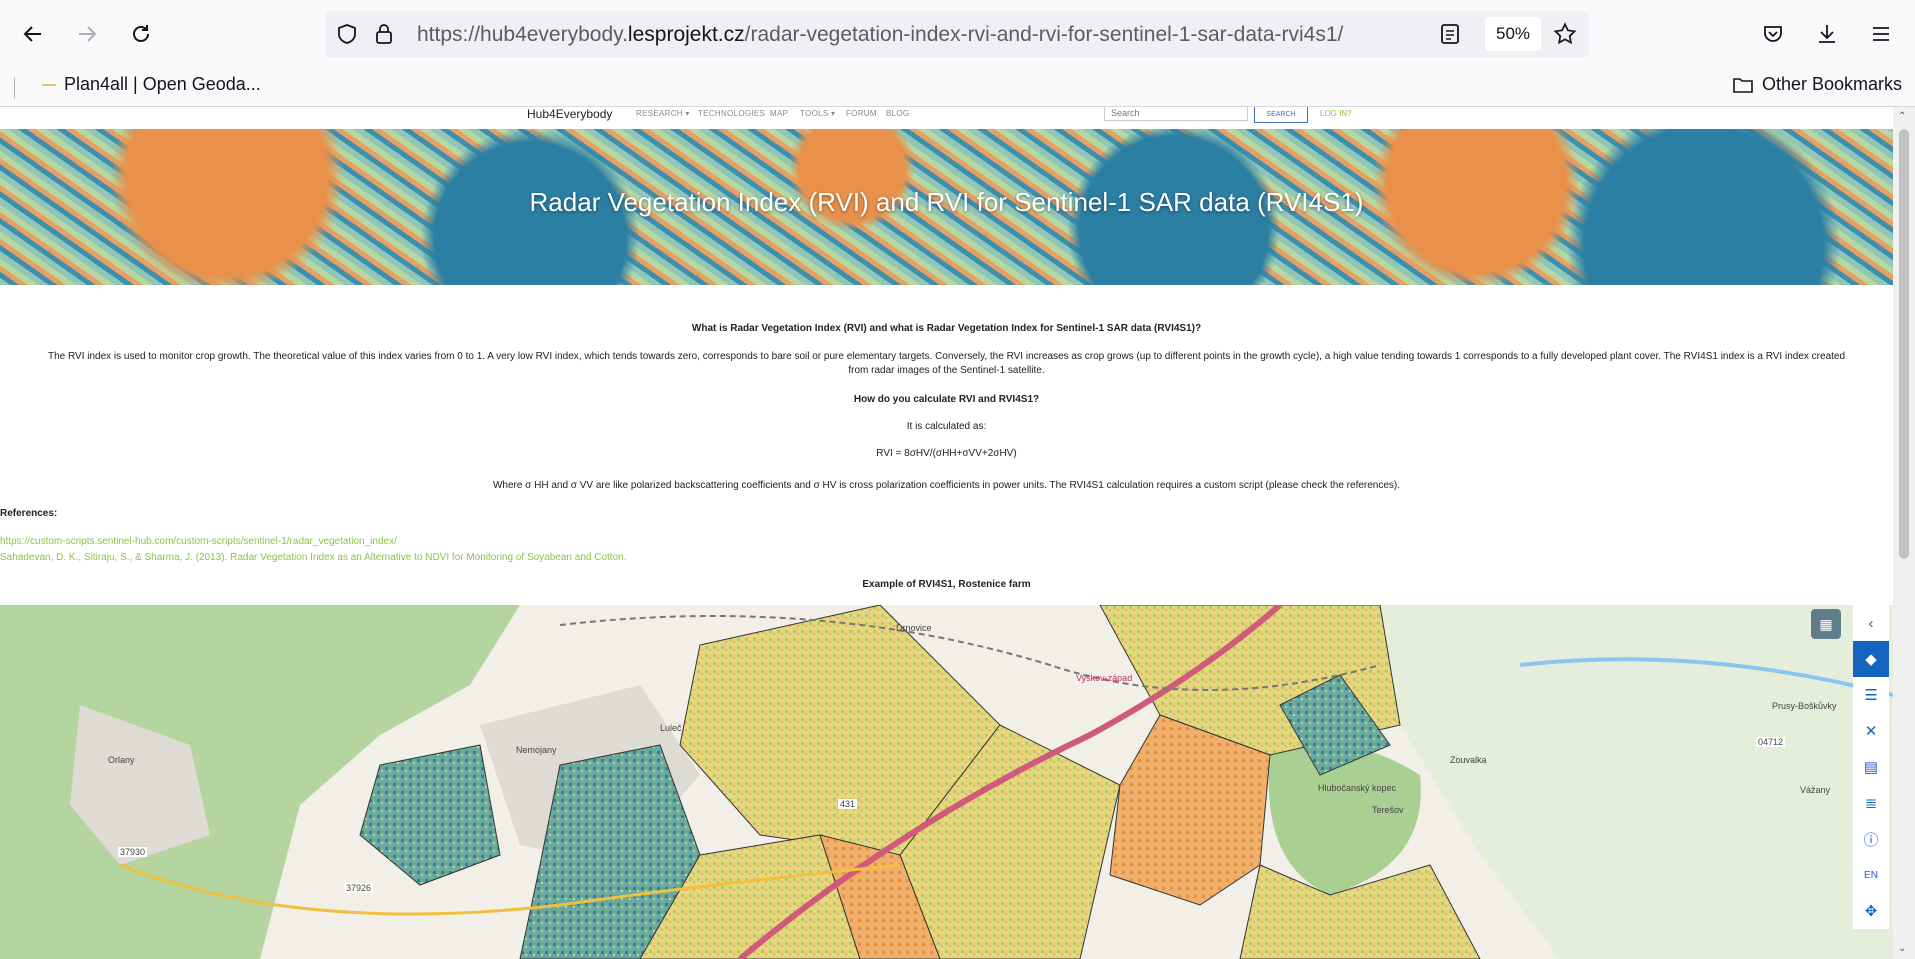 This screenshot has height=959, width=1915. Describe the element at coordinates (1771, 742) in the screenshot. I see `road-number-04712: 04712` at that location.